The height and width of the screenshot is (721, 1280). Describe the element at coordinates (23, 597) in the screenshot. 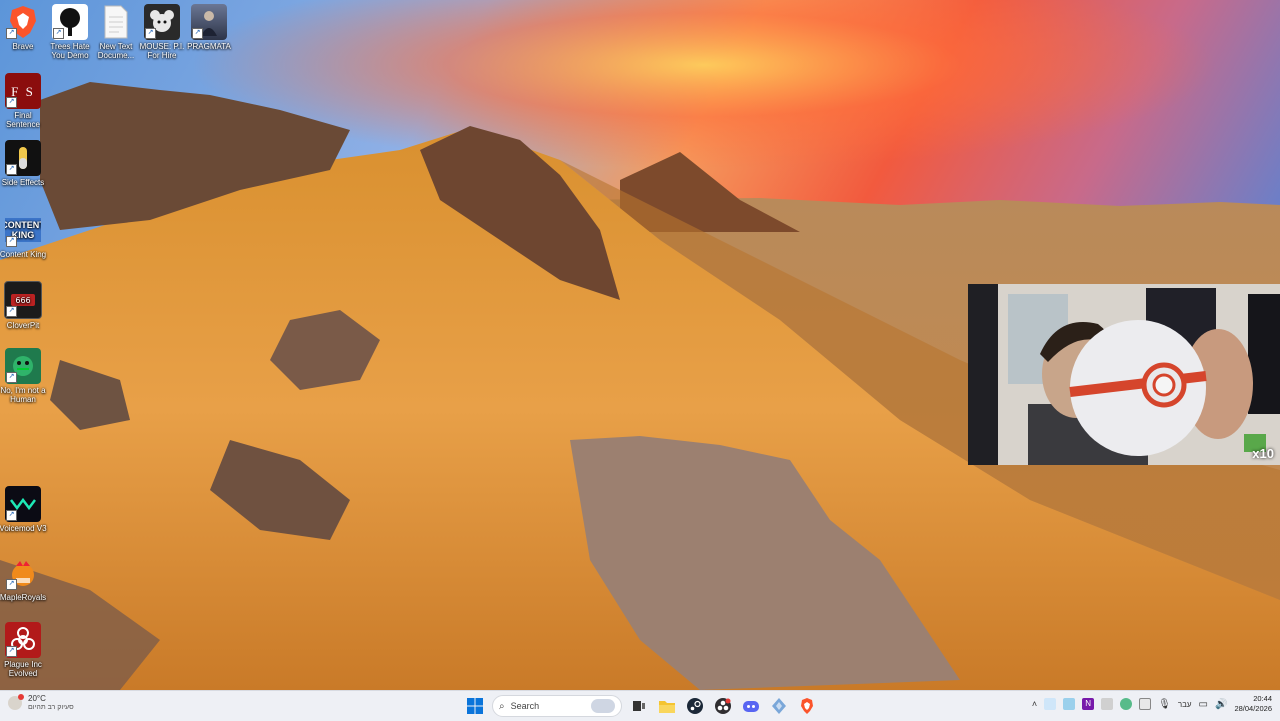

I see `desktop-icon-label: MapleRoyals` at that location.